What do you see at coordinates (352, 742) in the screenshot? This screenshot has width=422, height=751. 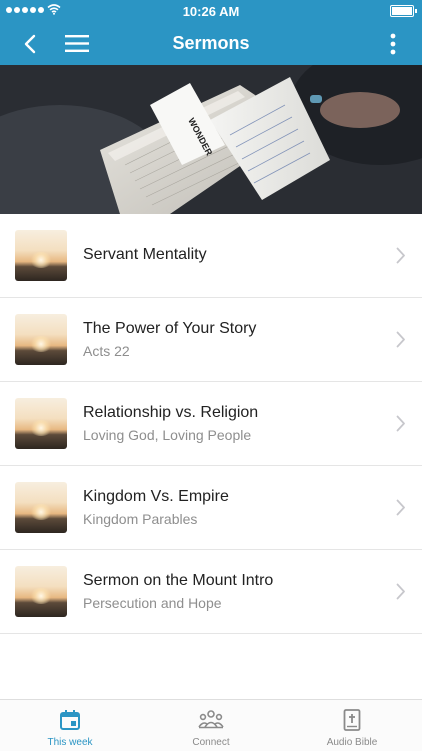 I see `tab-label: Audio Bible` at bounding box center [352, 742].